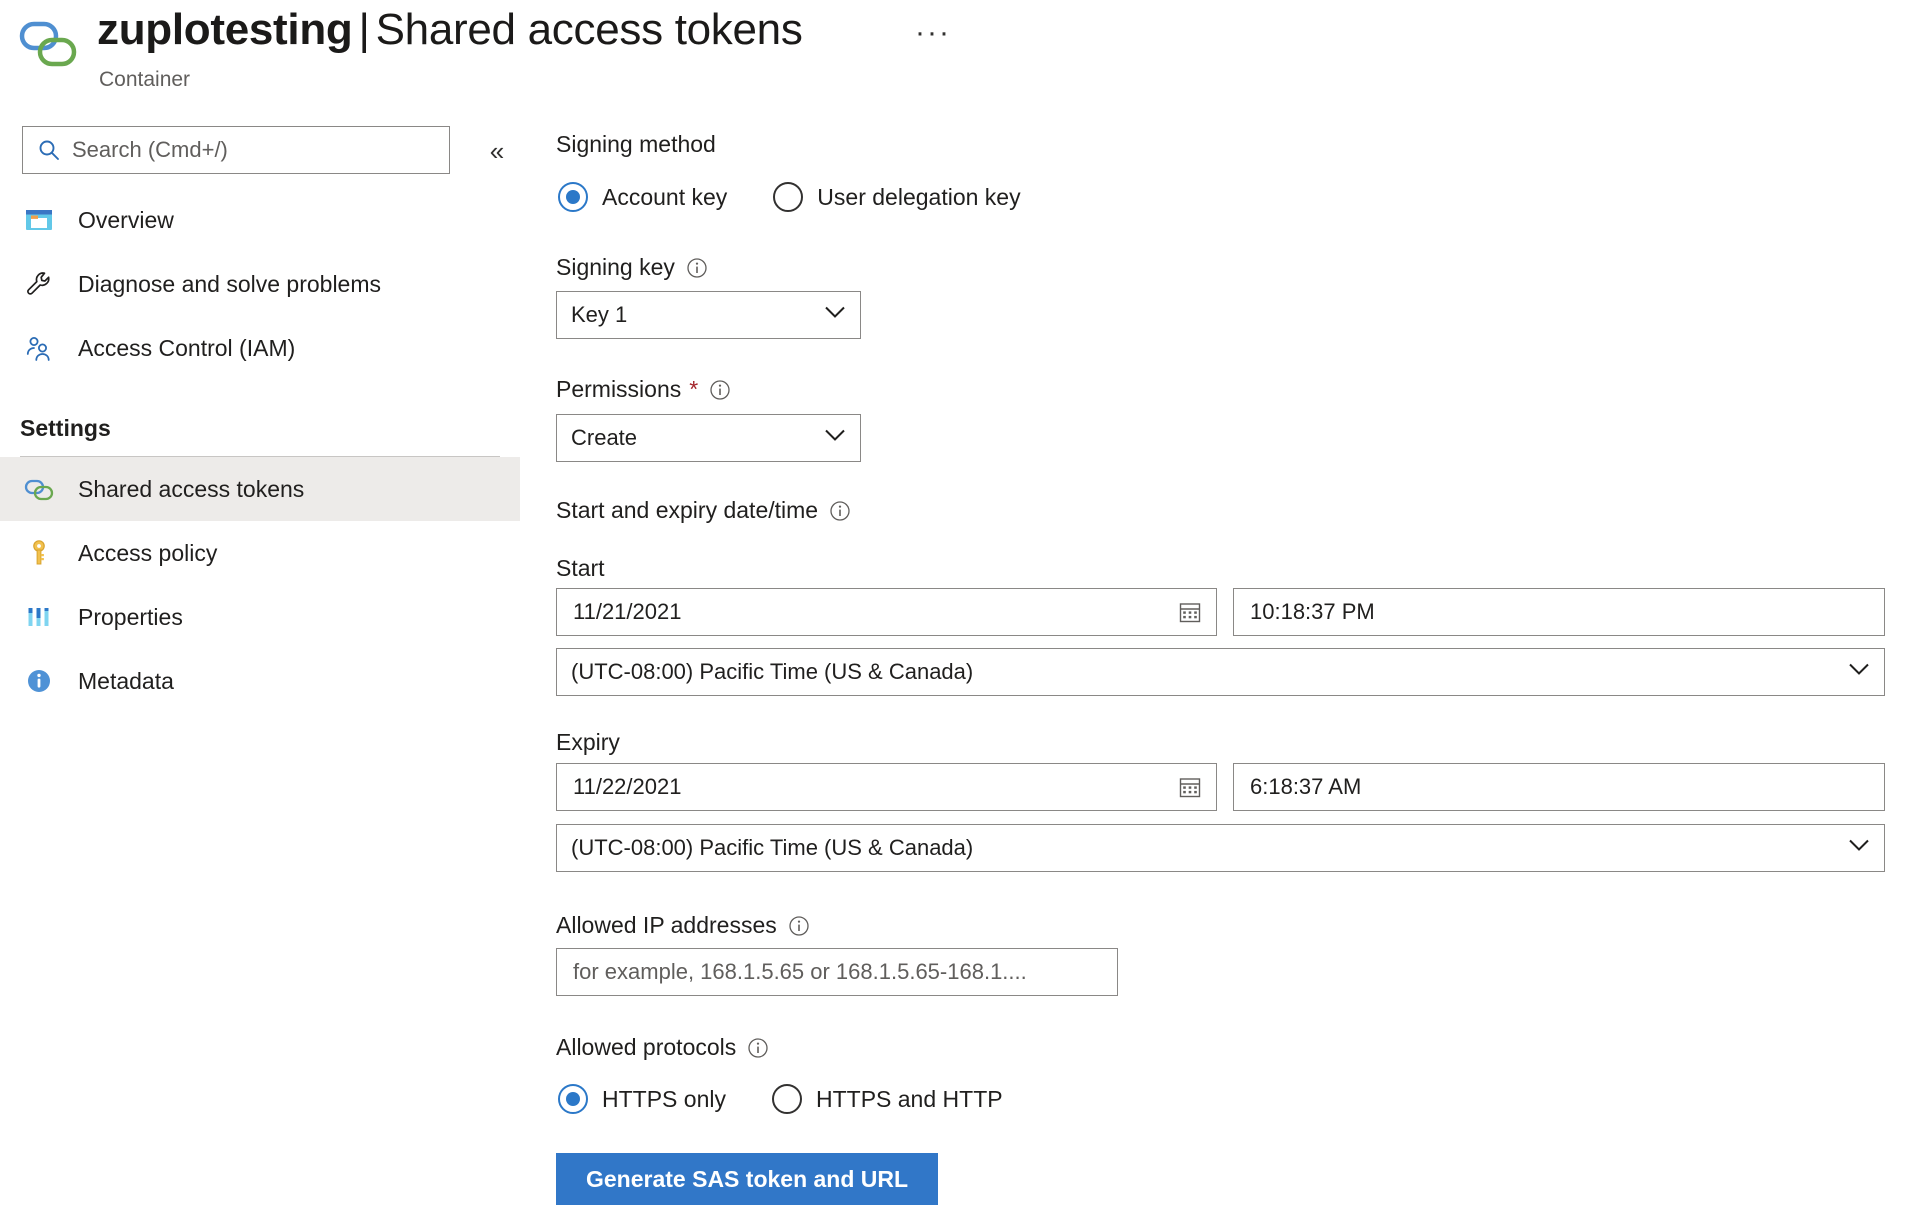 The width and height of the screenshot is (1926, 1228). I want to click on sidebar-item-label: Shared access tokens, so click(191, 488).